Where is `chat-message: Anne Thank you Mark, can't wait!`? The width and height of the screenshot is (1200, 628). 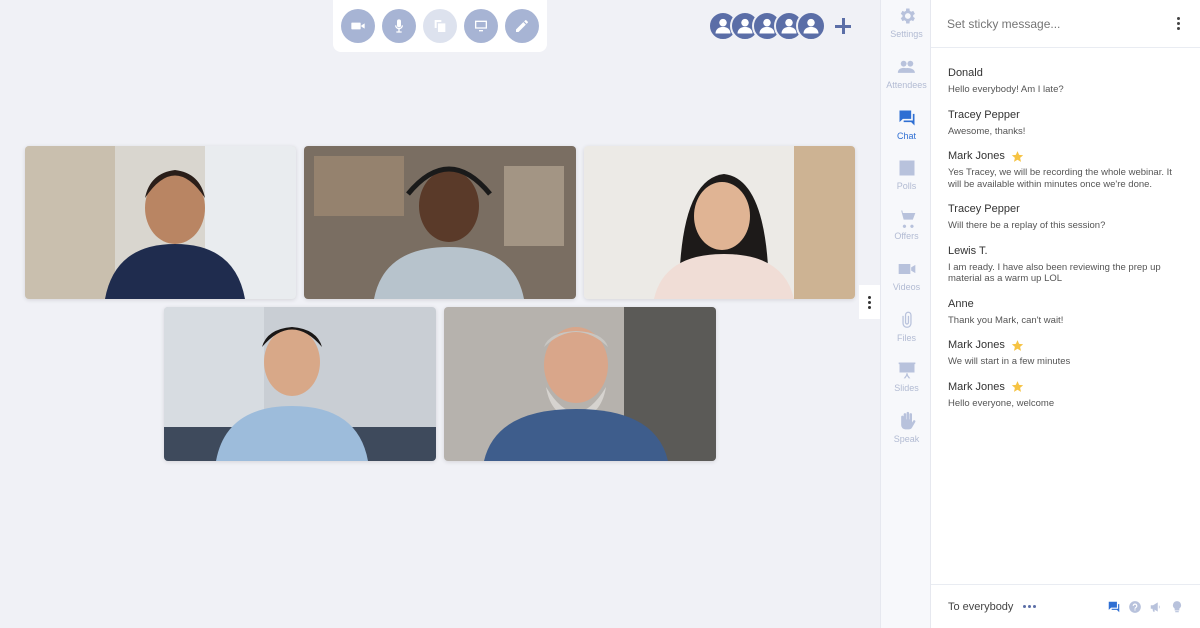
chat-message: Anne Thank you Mark, can't wait! is located at coordinates (1066, 312).